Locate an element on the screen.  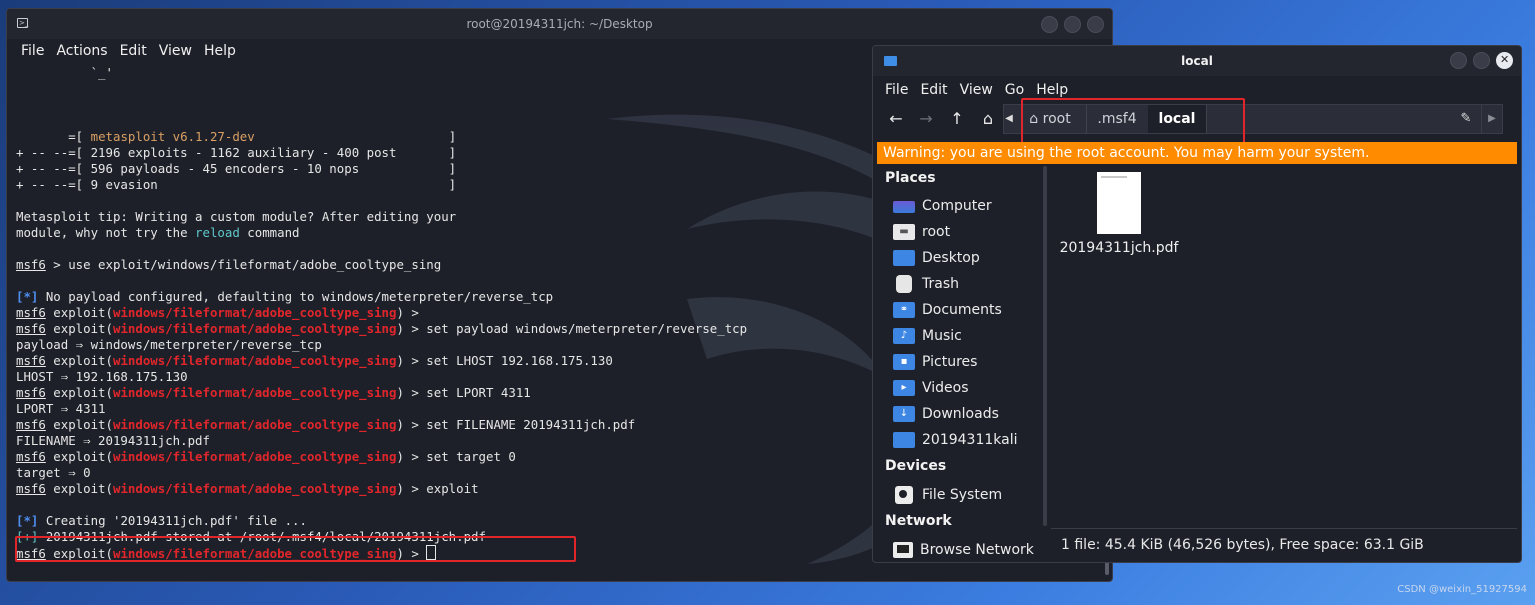
file-manager-titlebar: local is located at coordinates (1197, 61).